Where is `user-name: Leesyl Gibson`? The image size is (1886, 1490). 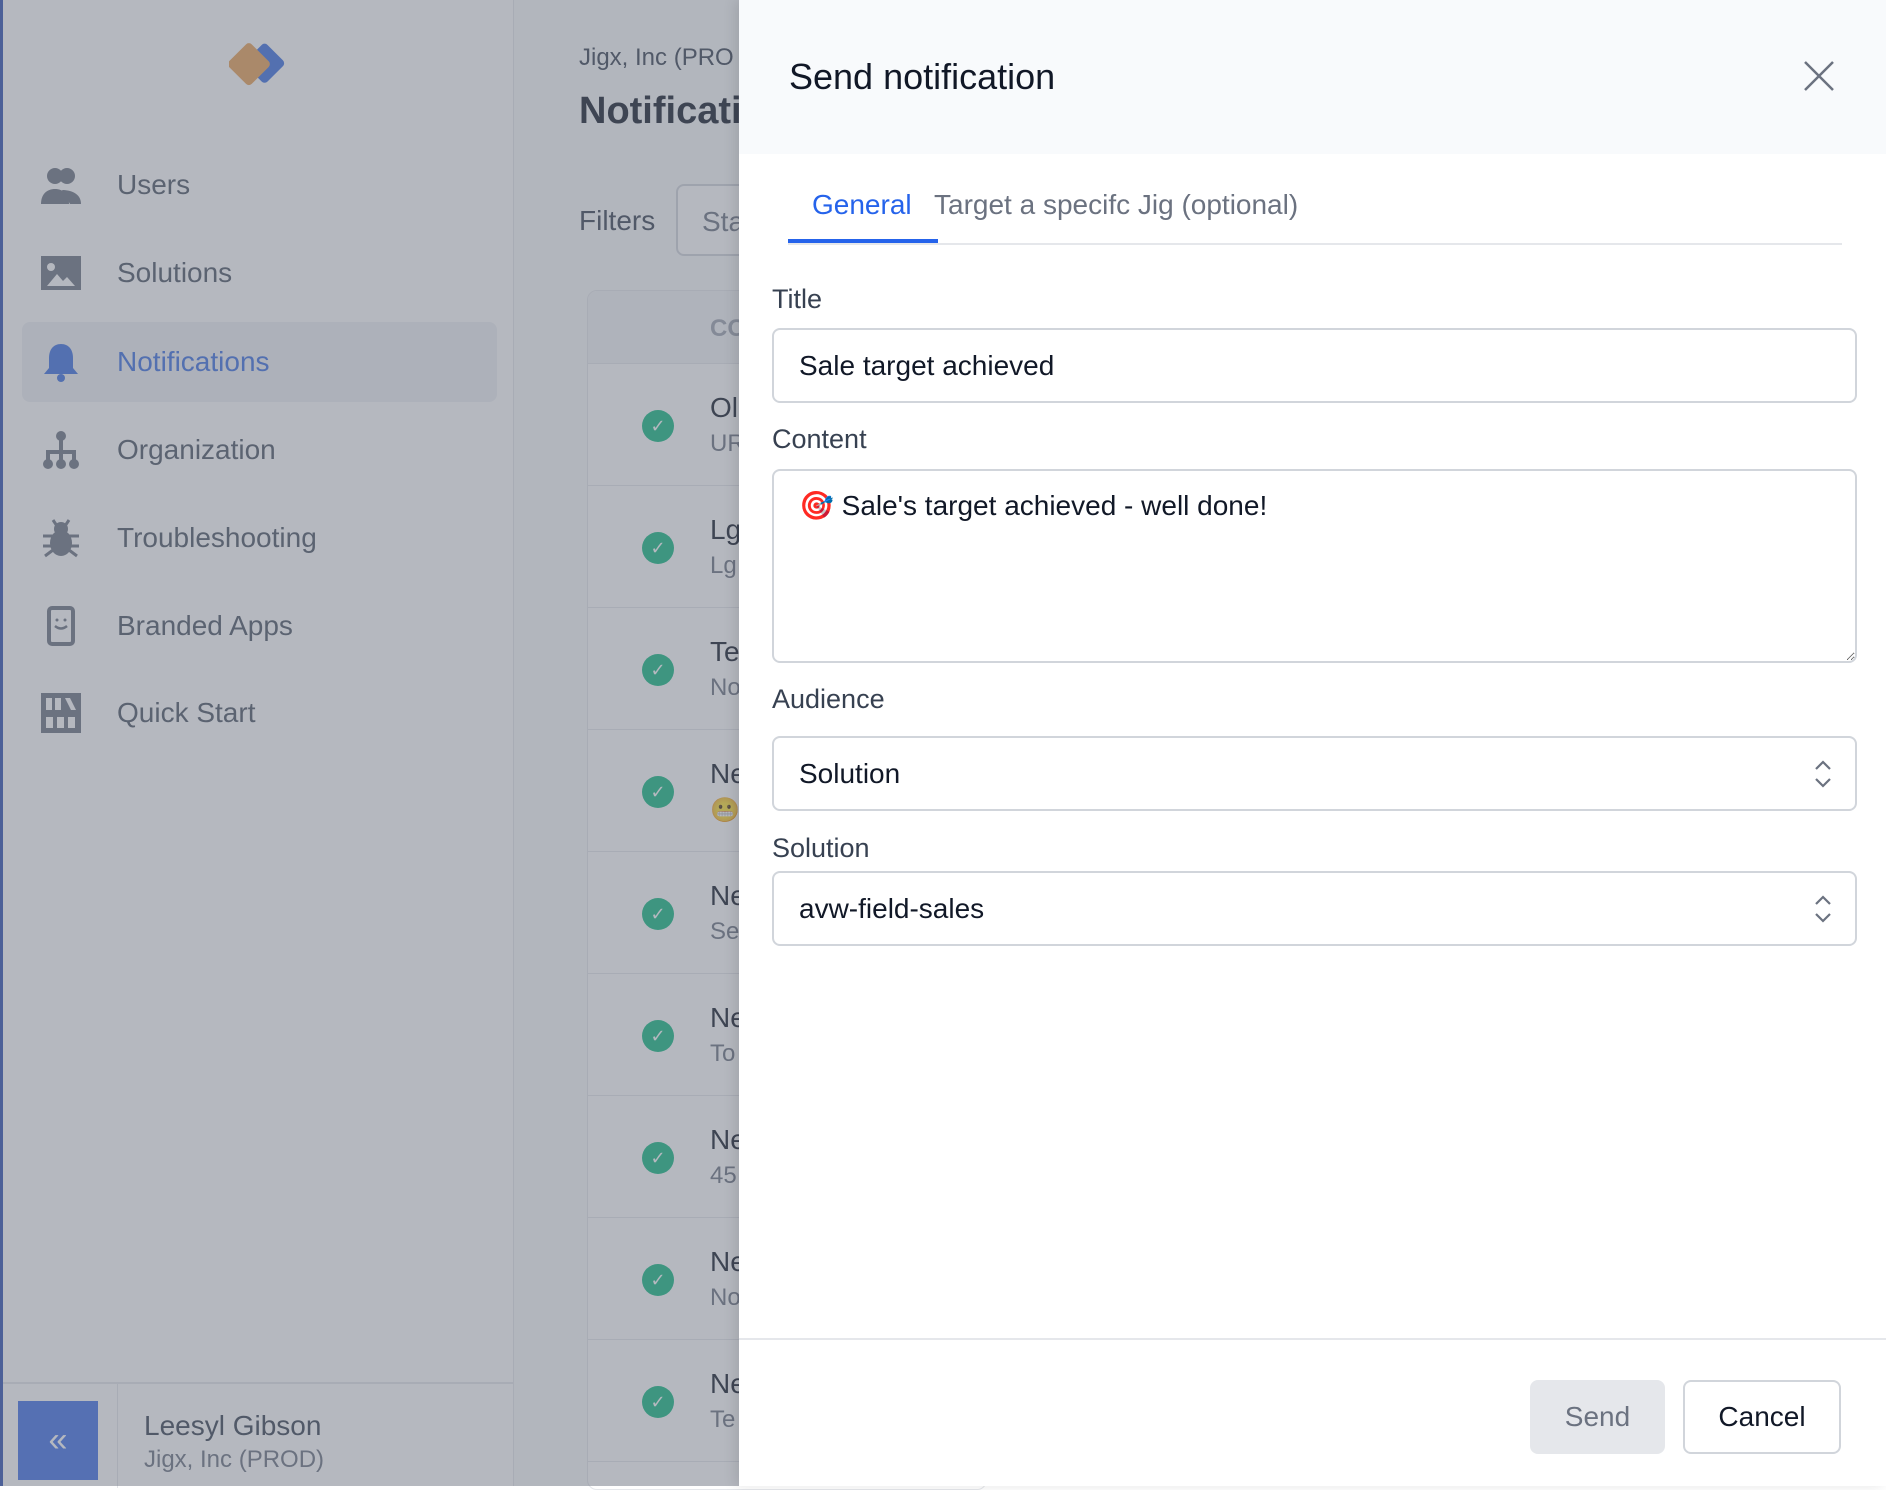
user-name: Leesyl Gibson is located at coordinates (233, 1425).